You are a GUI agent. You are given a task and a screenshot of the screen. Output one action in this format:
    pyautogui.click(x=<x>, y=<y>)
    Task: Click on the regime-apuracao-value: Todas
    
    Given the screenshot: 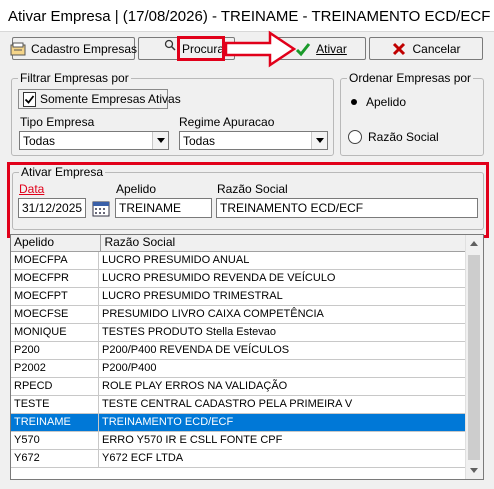 What is the action you would take?
    pyautogui.click(x=199, y=140)
    